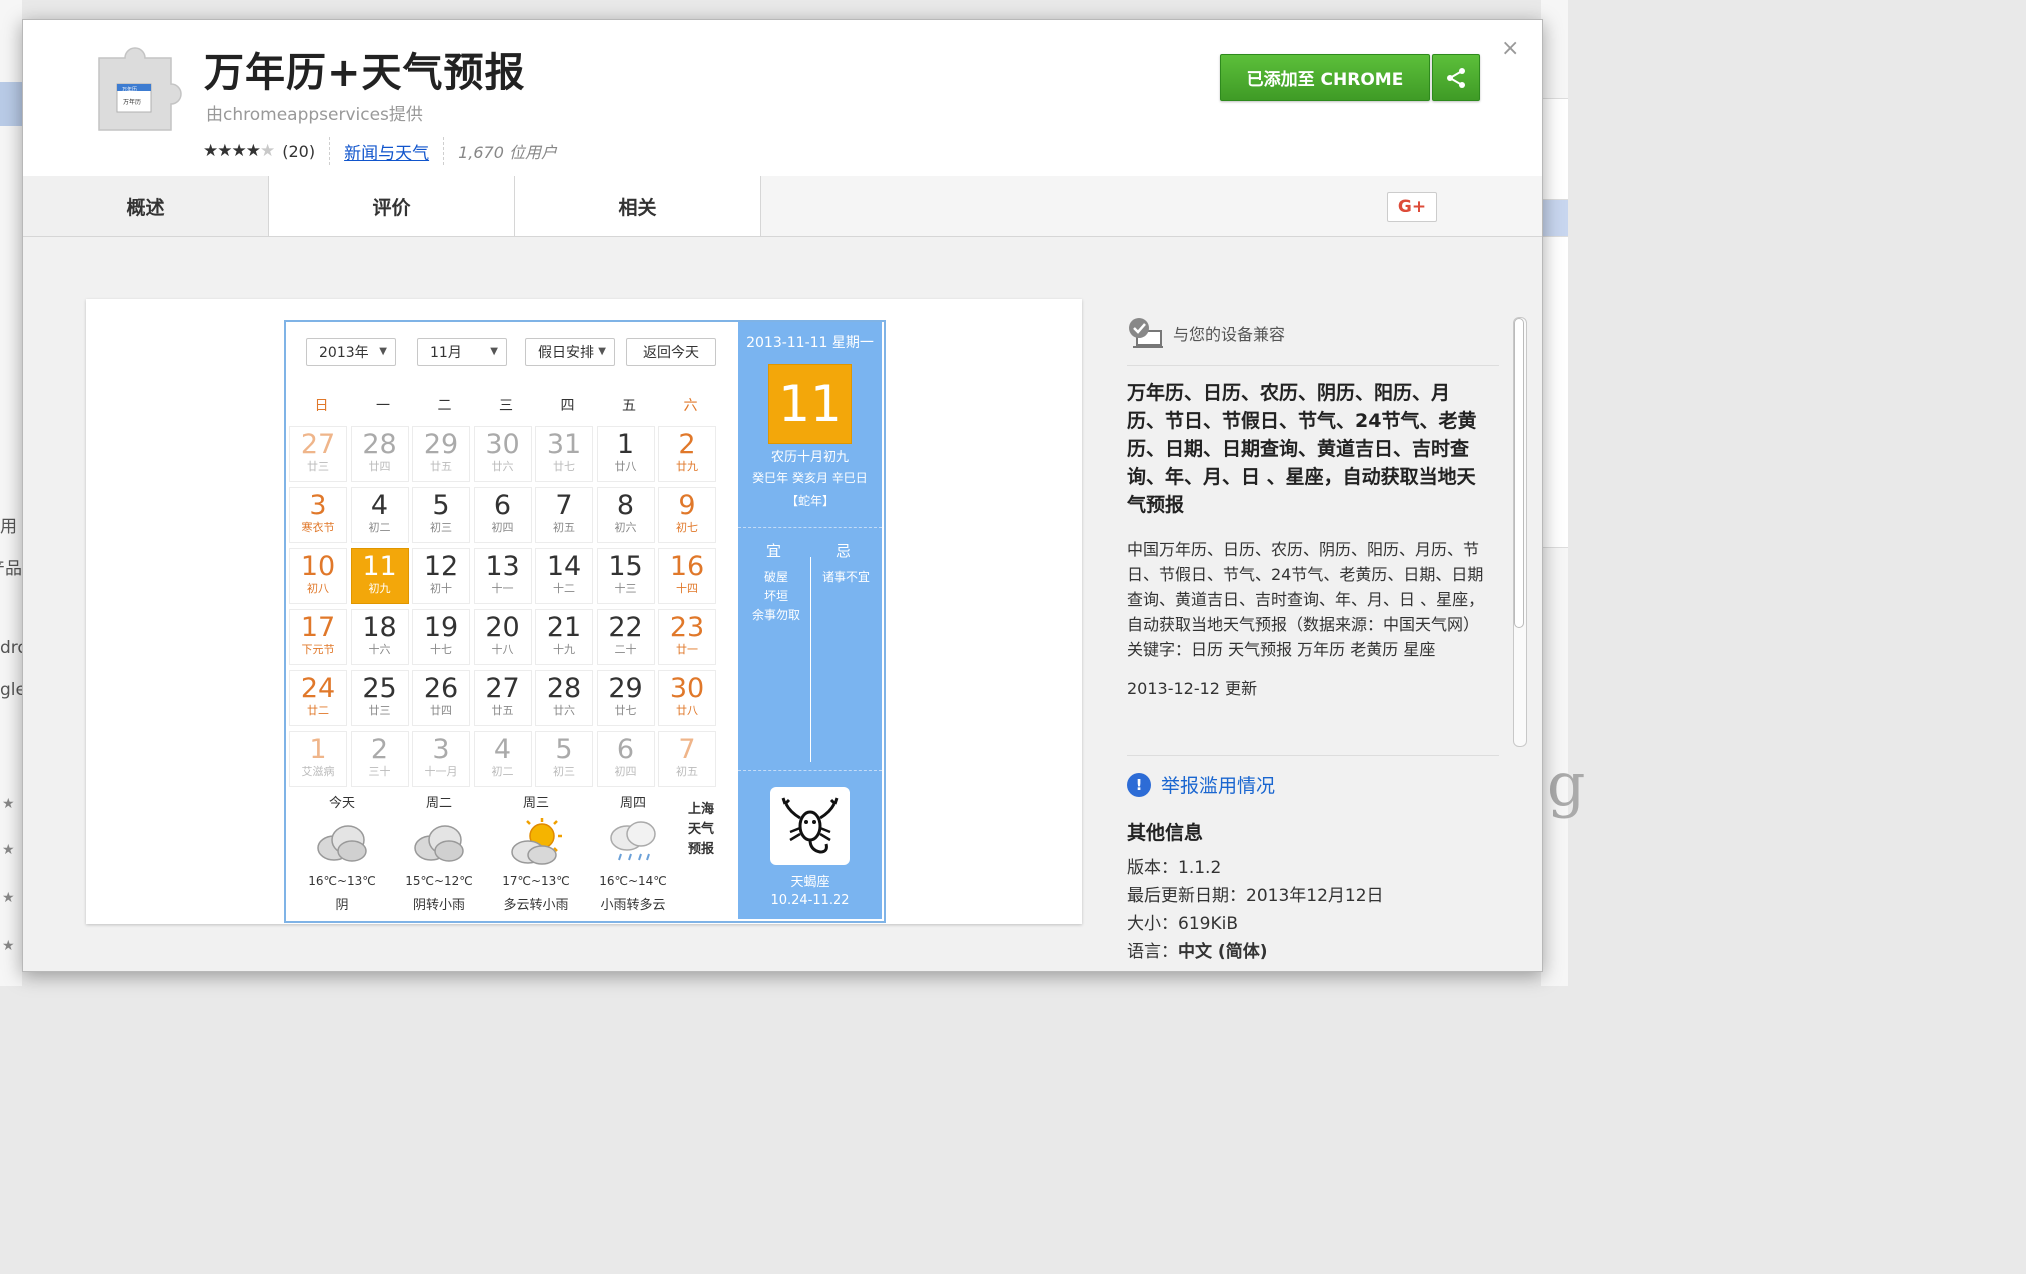  I want to click on calendar-day: 28 廿六, so click(564, 698).